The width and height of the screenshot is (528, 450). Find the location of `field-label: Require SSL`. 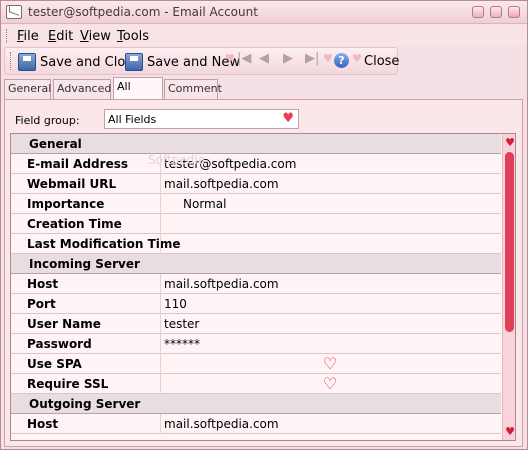

field-label: Require SSL is located at coordinates (68, 384).